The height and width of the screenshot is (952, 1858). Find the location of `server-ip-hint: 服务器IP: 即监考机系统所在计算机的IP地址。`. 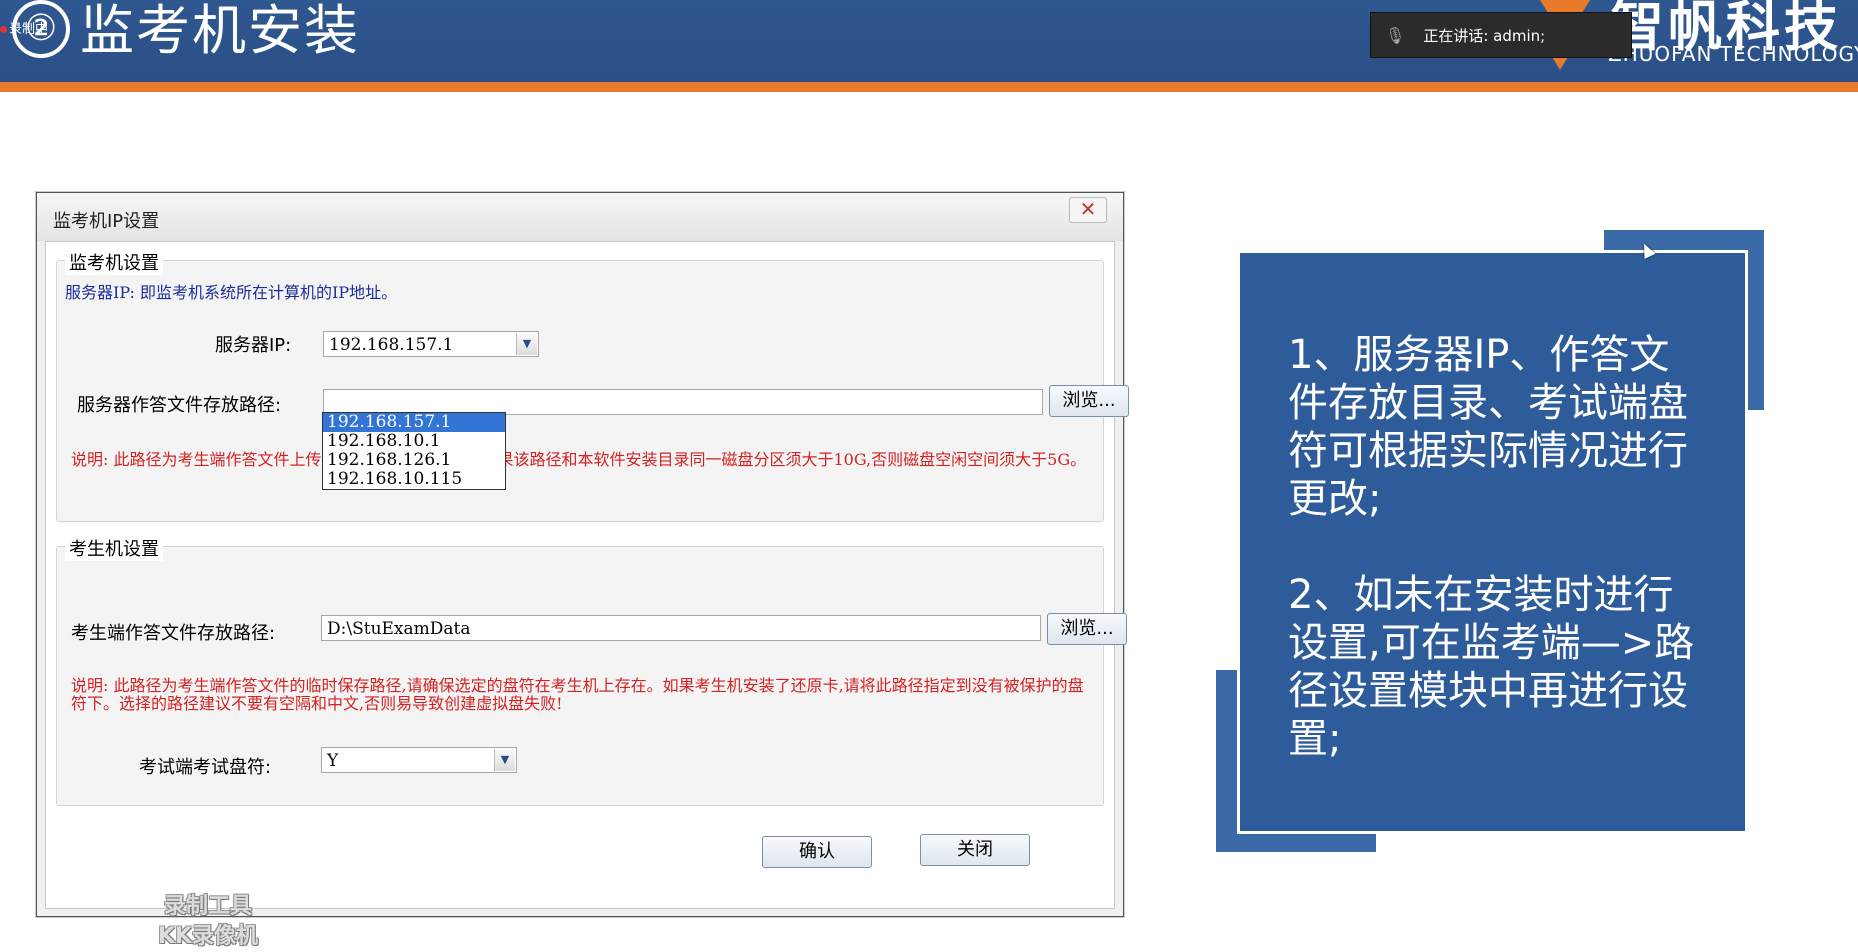

server-ip-hint: 服务器IP: 即监考机系统所在计算机的IP地址。 is located at coordinates (231, 292).